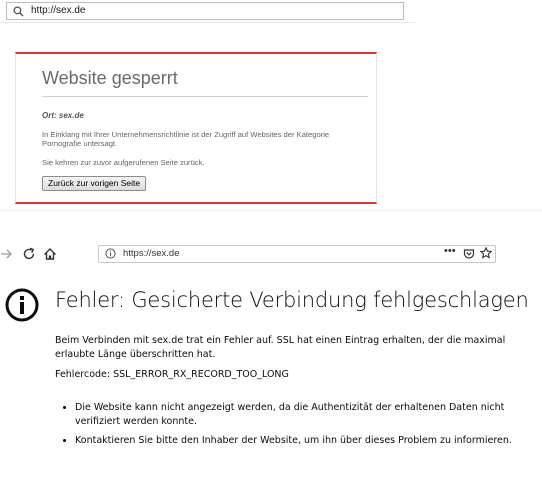 Image resolution: width=542 pixels, height=480 pixels. Describe the element at coordinates (29, 254) in the screenshot. I see `reload-icon` at that location.